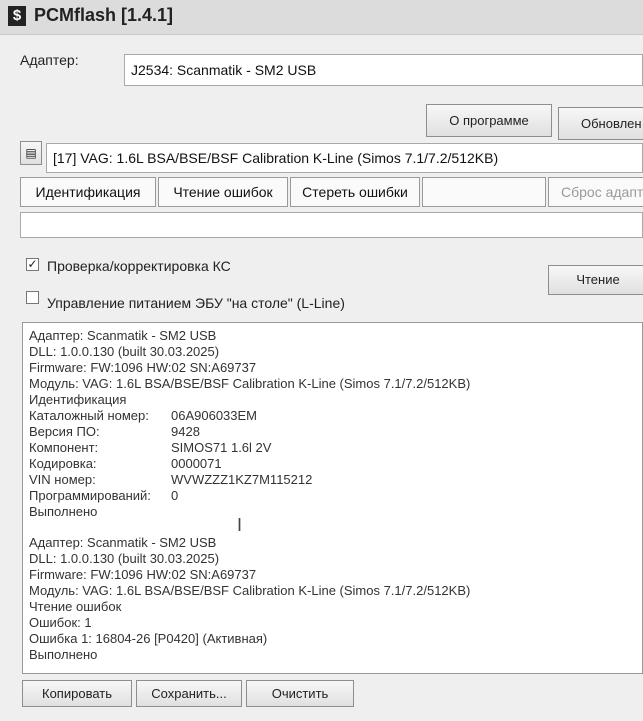 This screenshot has width=643, height=721. I want to click on ident-value: SIMOS71 1.6l 2V, so click(221, 447).